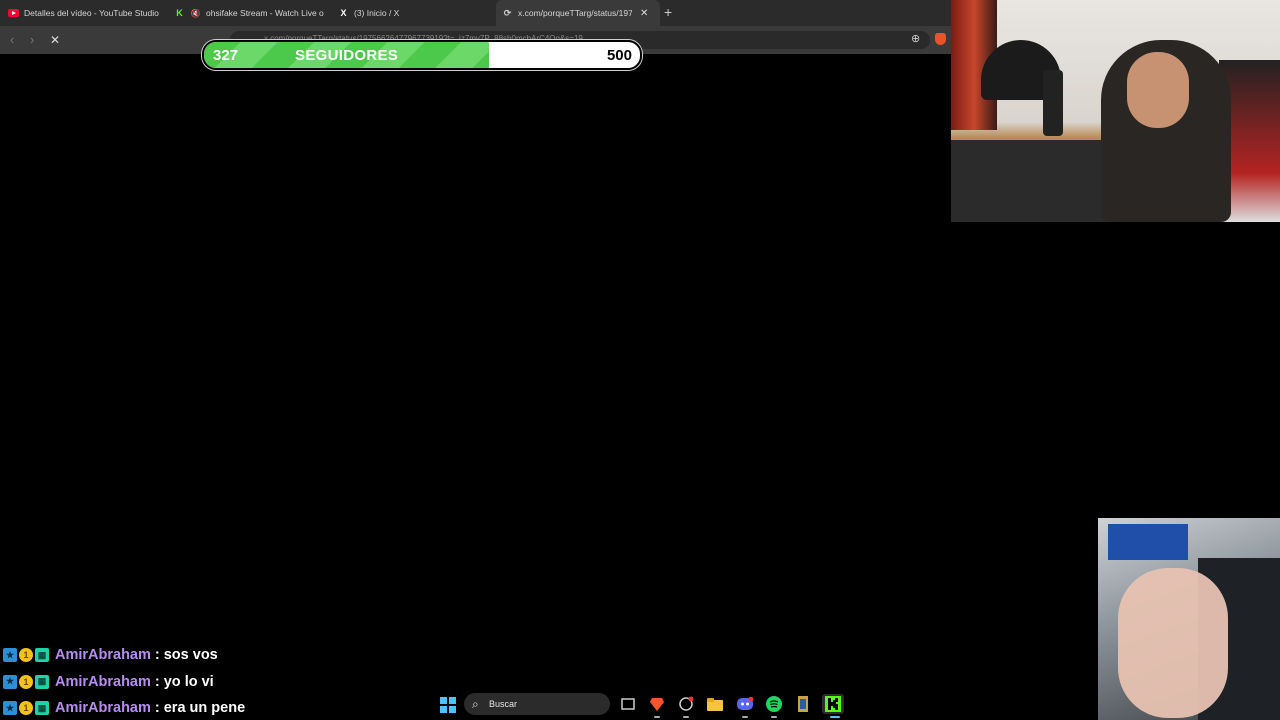 The width and height of the screenshot is (1280, 720). What do you see at coordinates (715, 704) in the screenshot?
I see `file-explorer-icon` at bounding box center [715, 704].